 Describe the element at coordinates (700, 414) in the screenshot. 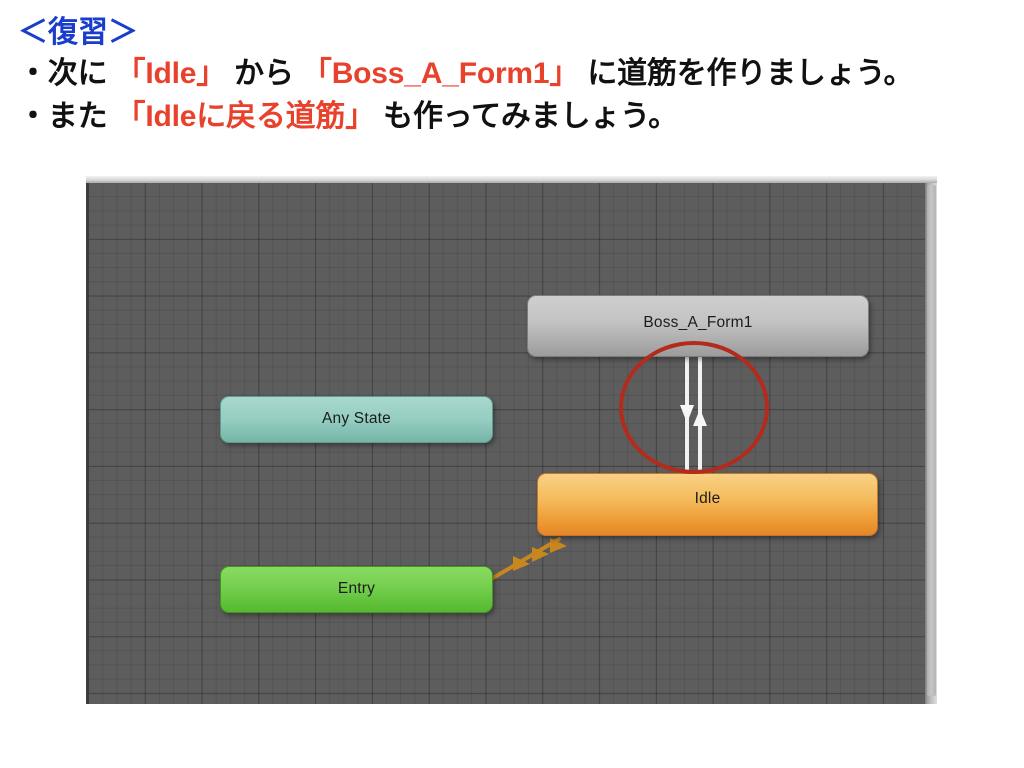

I see `transition-idle-to-boss-a-form1` at that location.